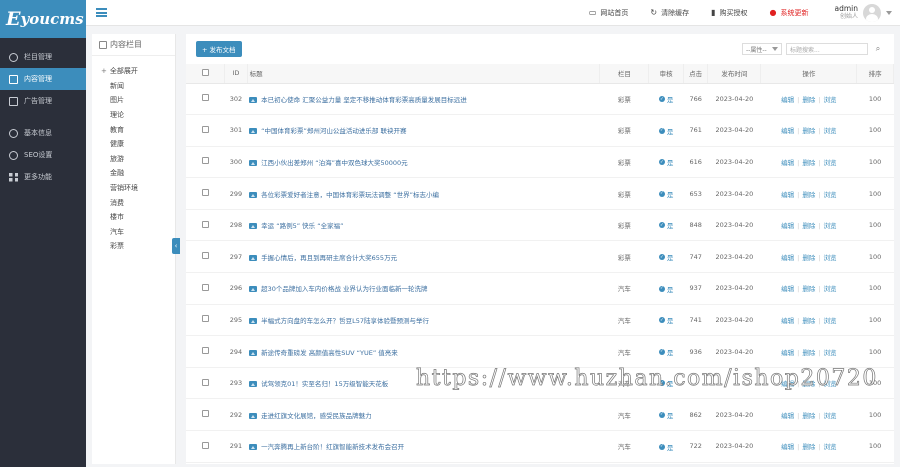 This screenshot has width=900, height=467. Describe the element at coordinates (133, 202) in the screenshot. I see `tree-item: 消费` at that location.